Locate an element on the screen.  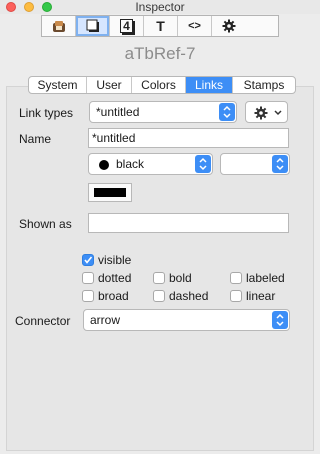
dotted-checkbox is located at coordinates (88, 278).